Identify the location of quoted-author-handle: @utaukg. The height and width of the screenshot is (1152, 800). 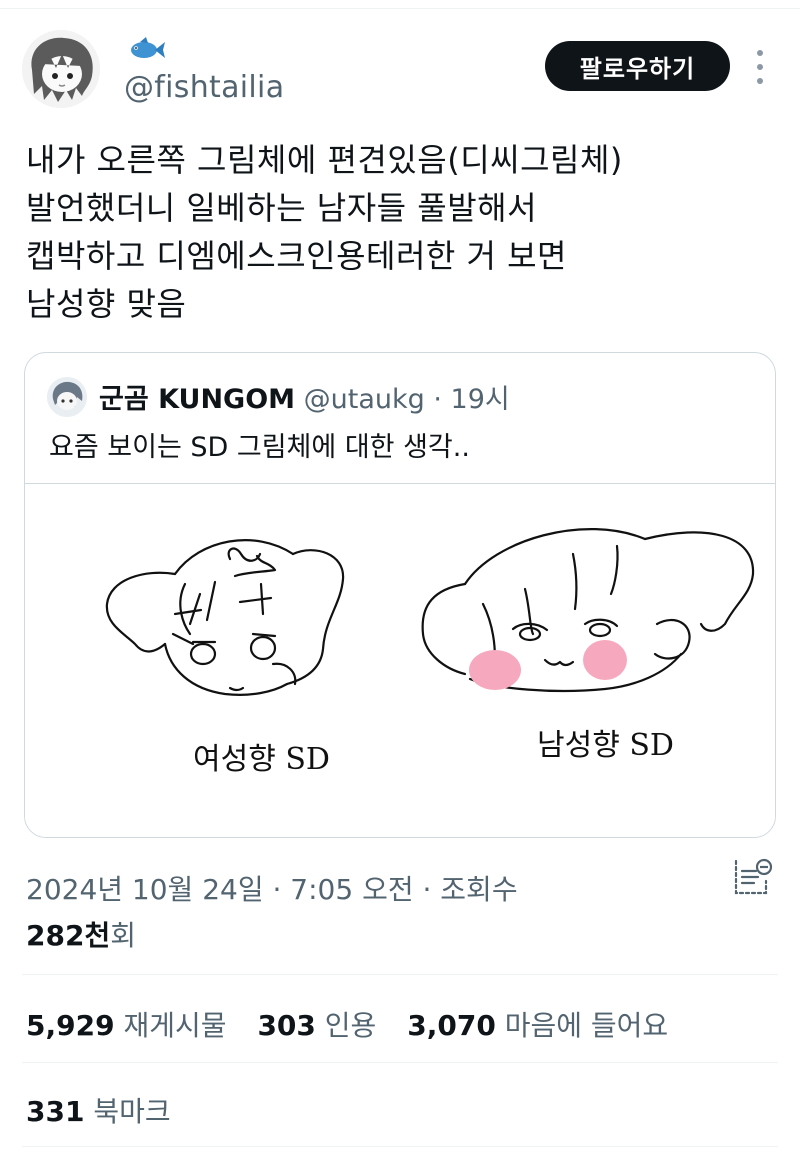
(364, 399).